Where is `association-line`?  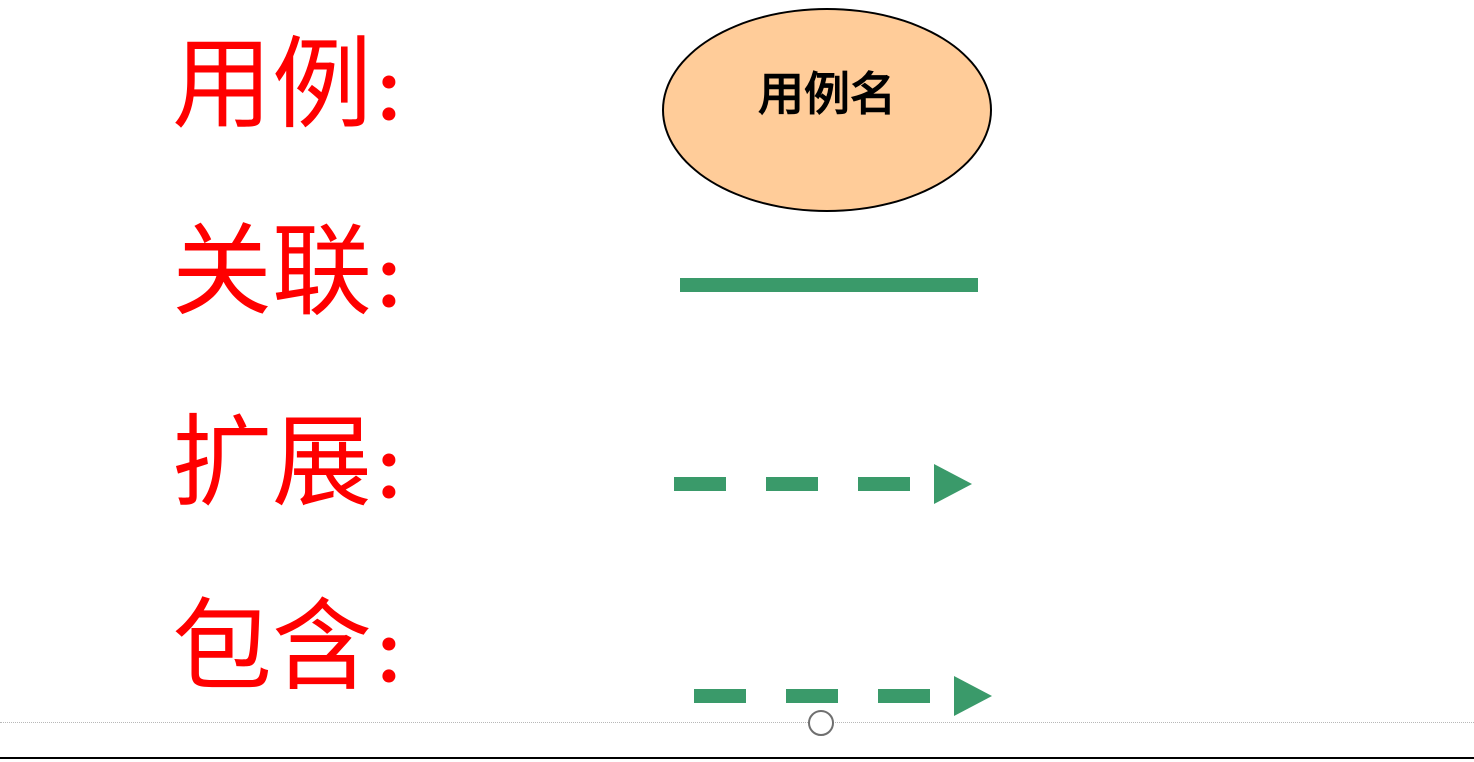 association-line is located at coordinates (829, 285).